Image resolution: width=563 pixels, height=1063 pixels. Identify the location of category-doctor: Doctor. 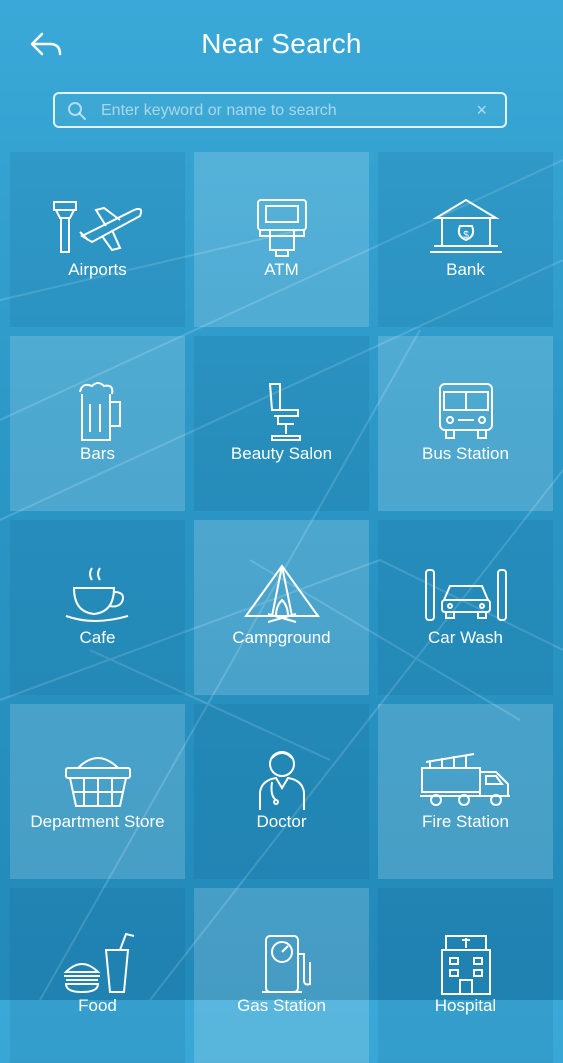
(281, 791).